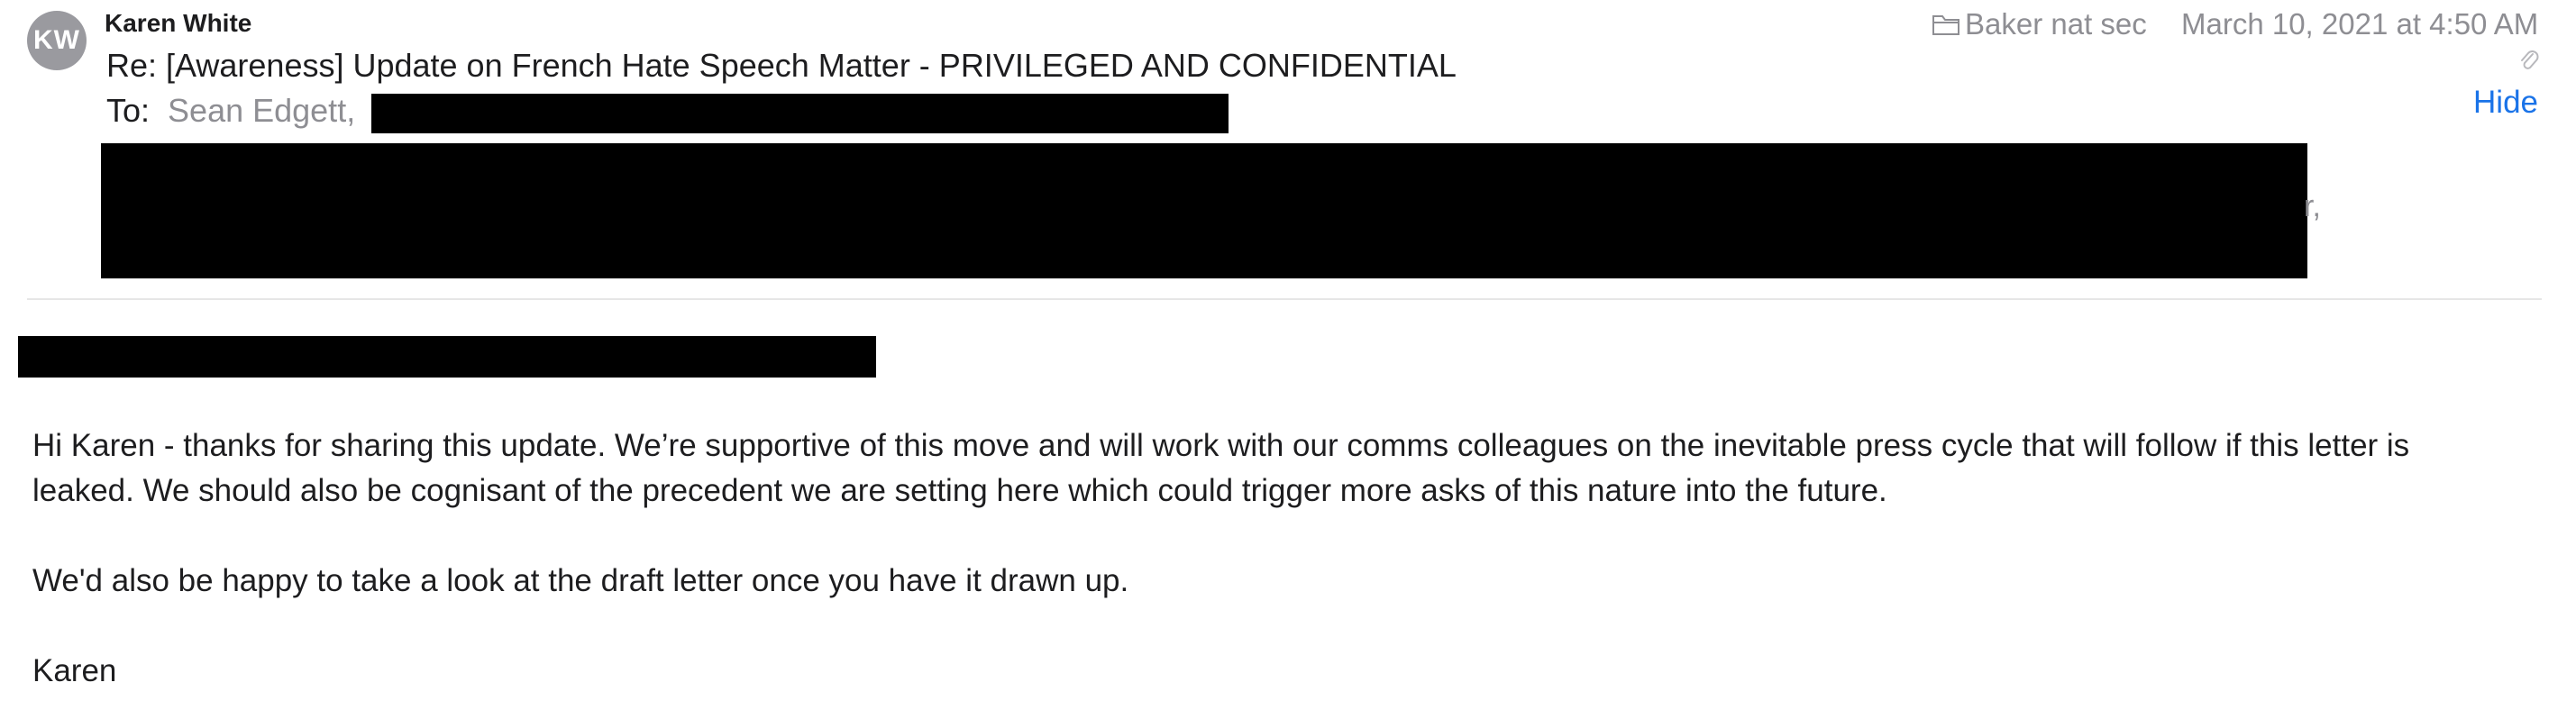 The image size is (2576, 728). Describe the element at coordinates (2312, 206) in the screenshot. I see `recipient-fragment: r,` at that location.